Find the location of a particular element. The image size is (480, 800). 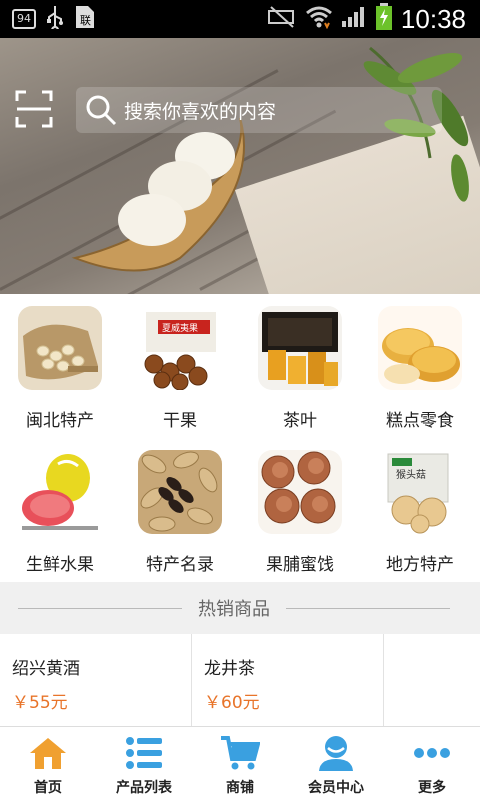

nav-home: 首页 is located at coordinates (48, 763).